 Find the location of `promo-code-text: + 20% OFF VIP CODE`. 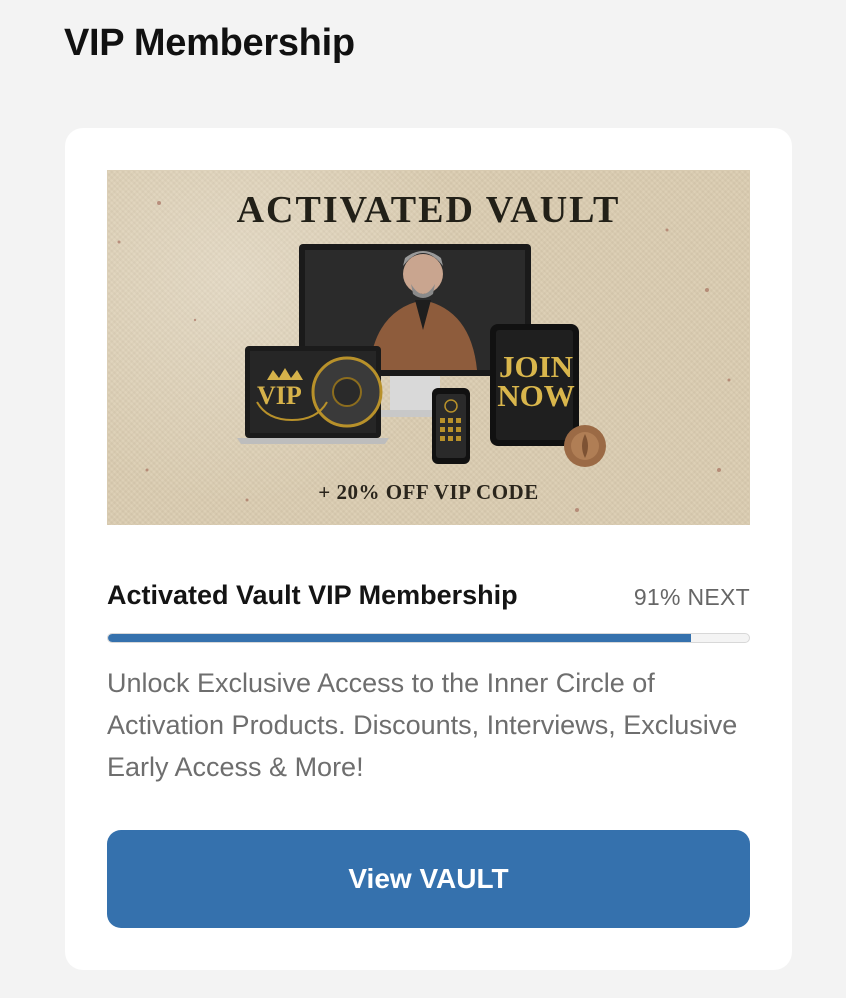

promo-code-text: + 20% OFF VIP CODE is located at coordinates (428, 492).